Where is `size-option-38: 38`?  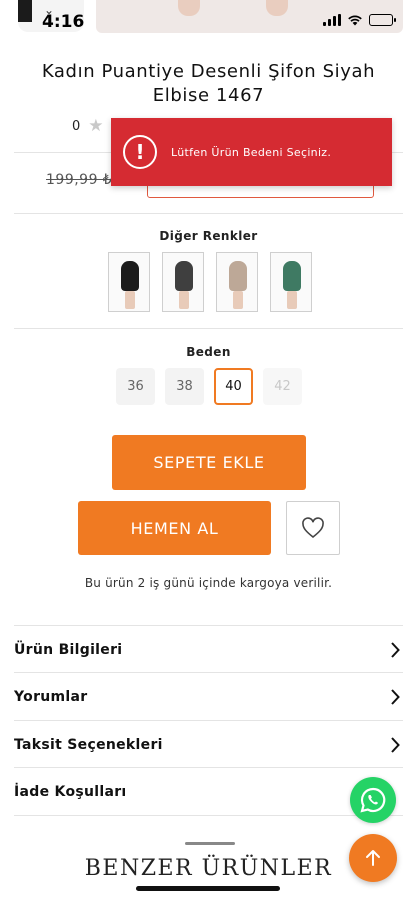
size-option-38: 38 is located at coordinates (184, 386).